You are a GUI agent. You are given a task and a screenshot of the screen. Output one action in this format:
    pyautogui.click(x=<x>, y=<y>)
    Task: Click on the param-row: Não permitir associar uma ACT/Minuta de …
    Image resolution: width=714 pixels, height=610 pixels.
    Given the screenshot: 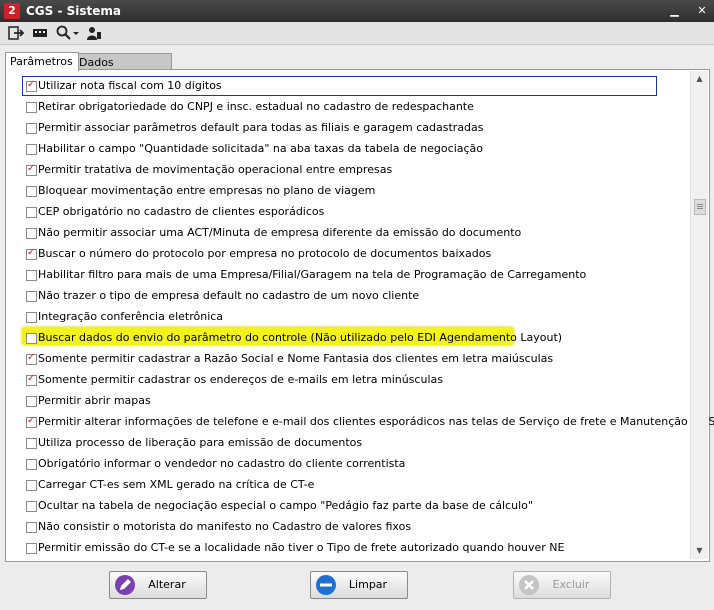 What is the action you would take?
    pyautogui.click(x=355, y=233)
    